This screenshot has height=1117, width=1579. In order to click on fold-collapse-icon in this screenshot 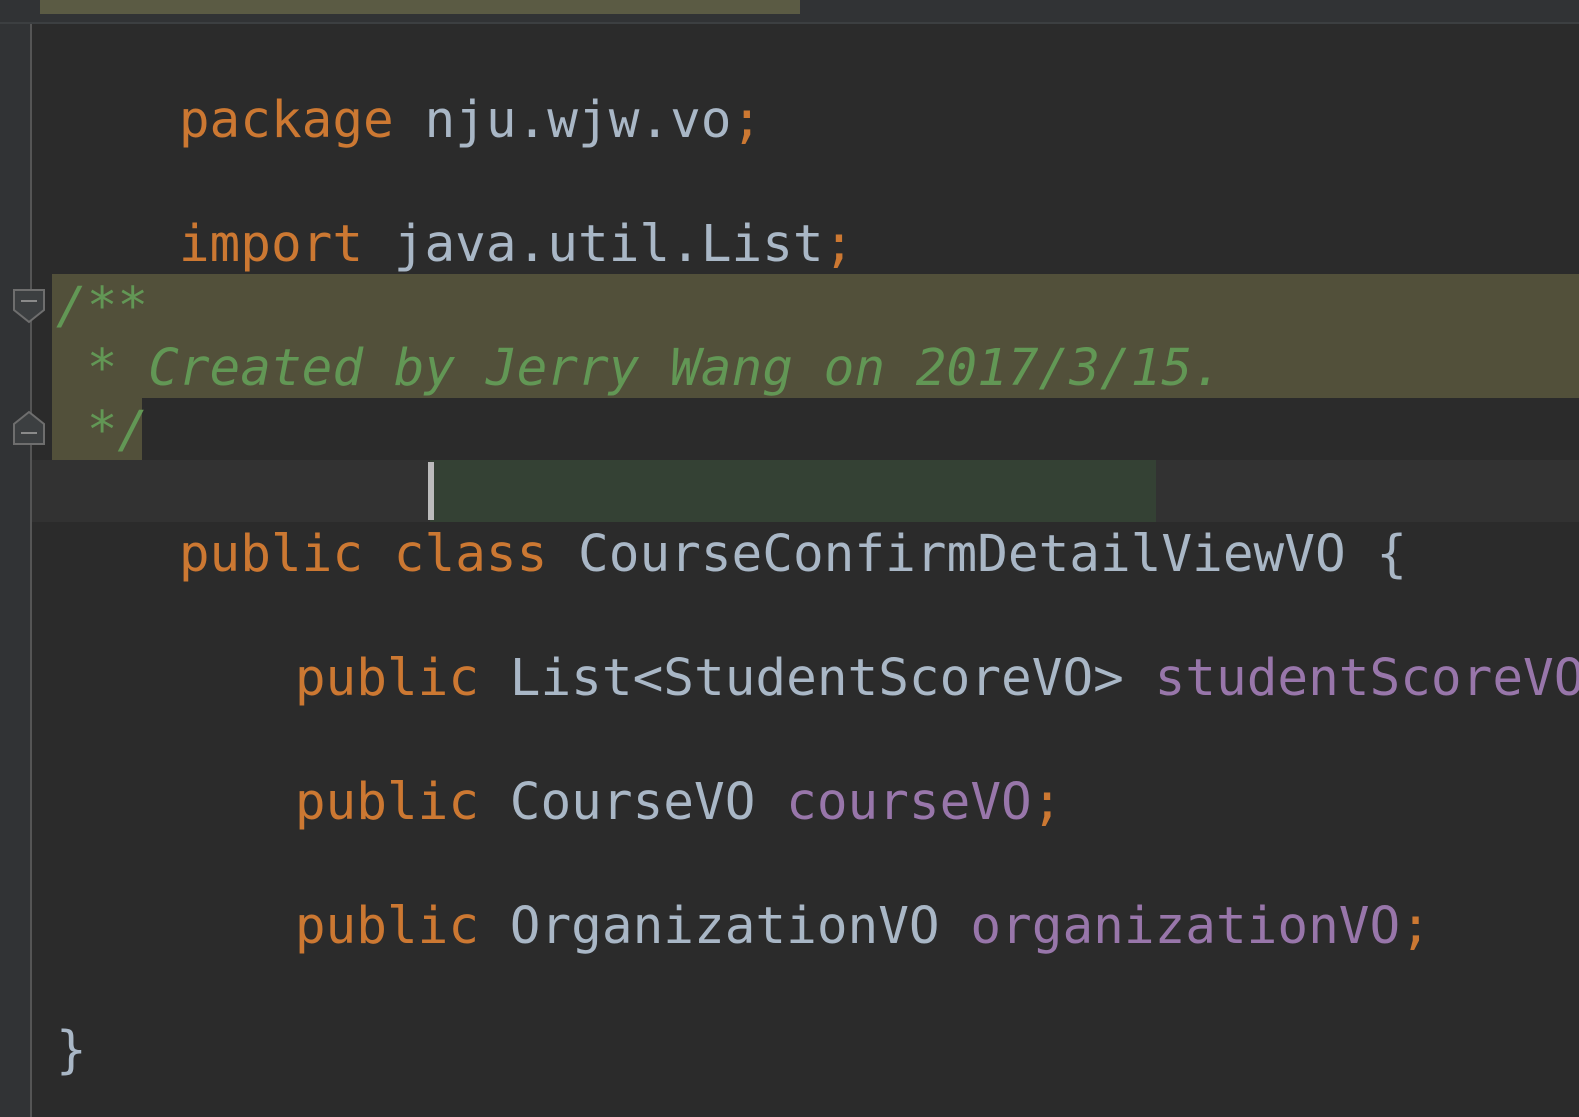, I will do `click(29, 306)`.